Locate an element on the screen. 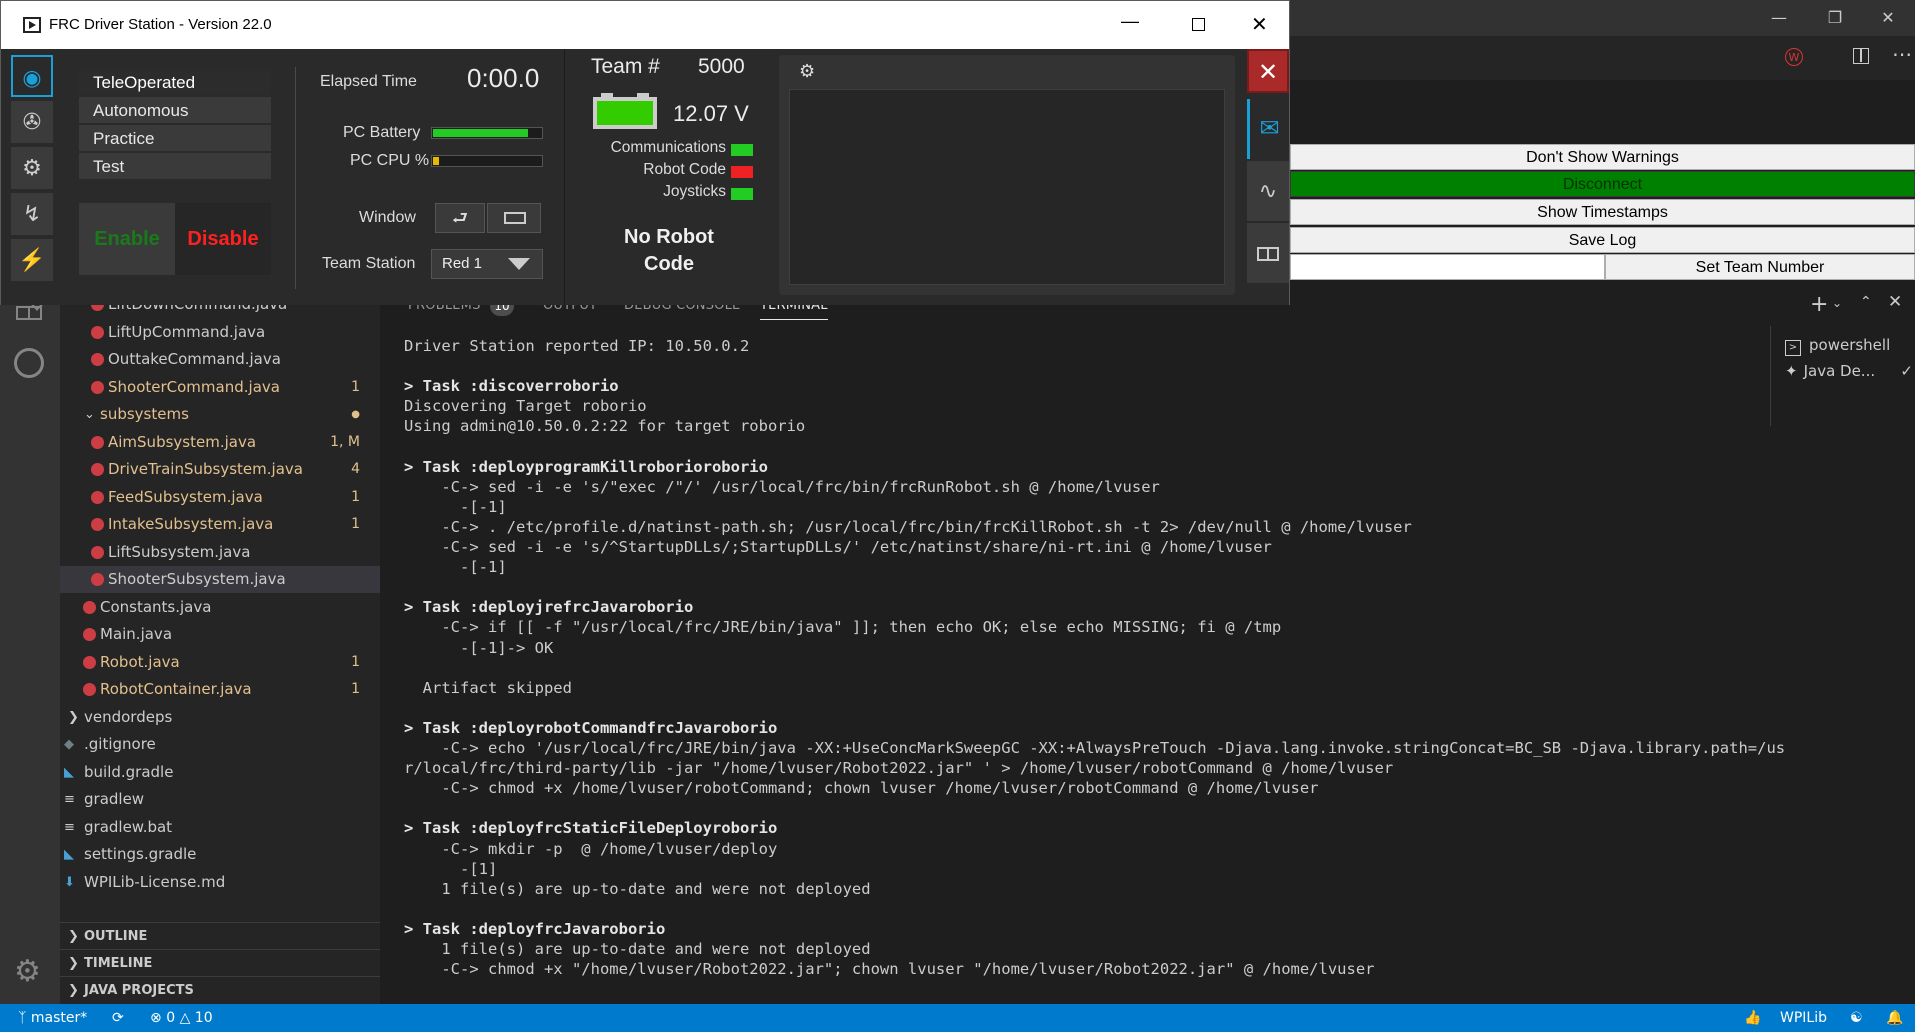  close-panel-icon: ✕ is located at coordinates (1895, 302).